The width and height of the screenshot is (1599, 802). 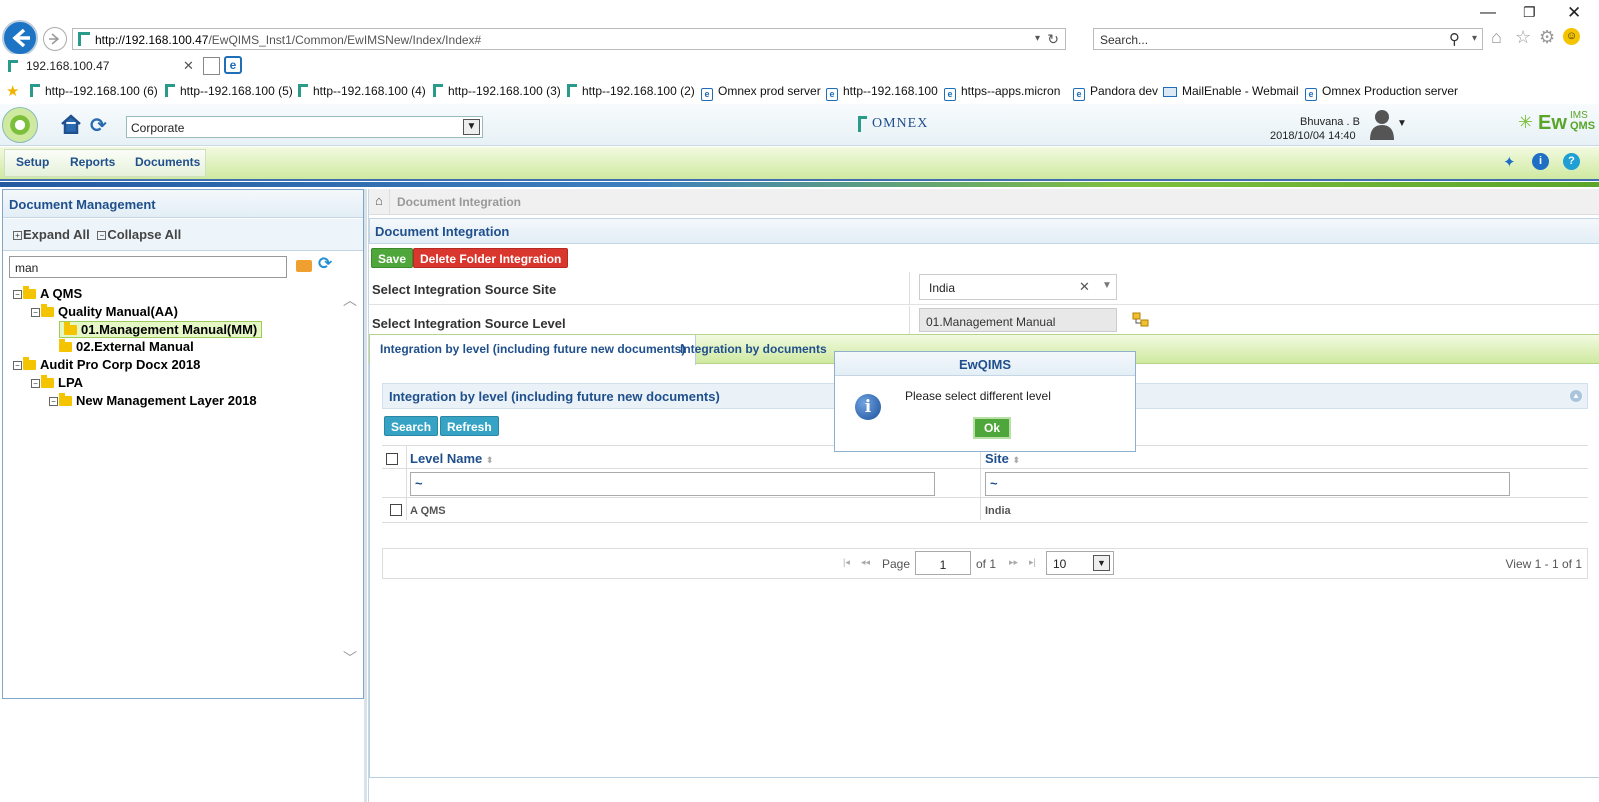 I want to click on plus-icon: +, so click(x=17, y=235).